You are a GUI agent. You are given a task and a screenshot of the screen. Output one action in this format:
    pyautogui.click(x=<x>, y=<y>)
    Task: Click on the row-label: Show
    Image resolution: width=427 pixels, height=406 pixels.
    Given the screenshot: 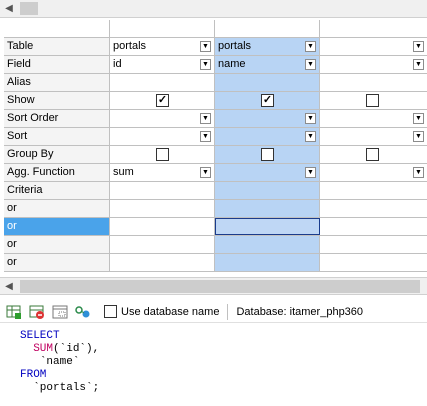 What is the action you would take?
    pyautogui.click(x=57, y=100)
    